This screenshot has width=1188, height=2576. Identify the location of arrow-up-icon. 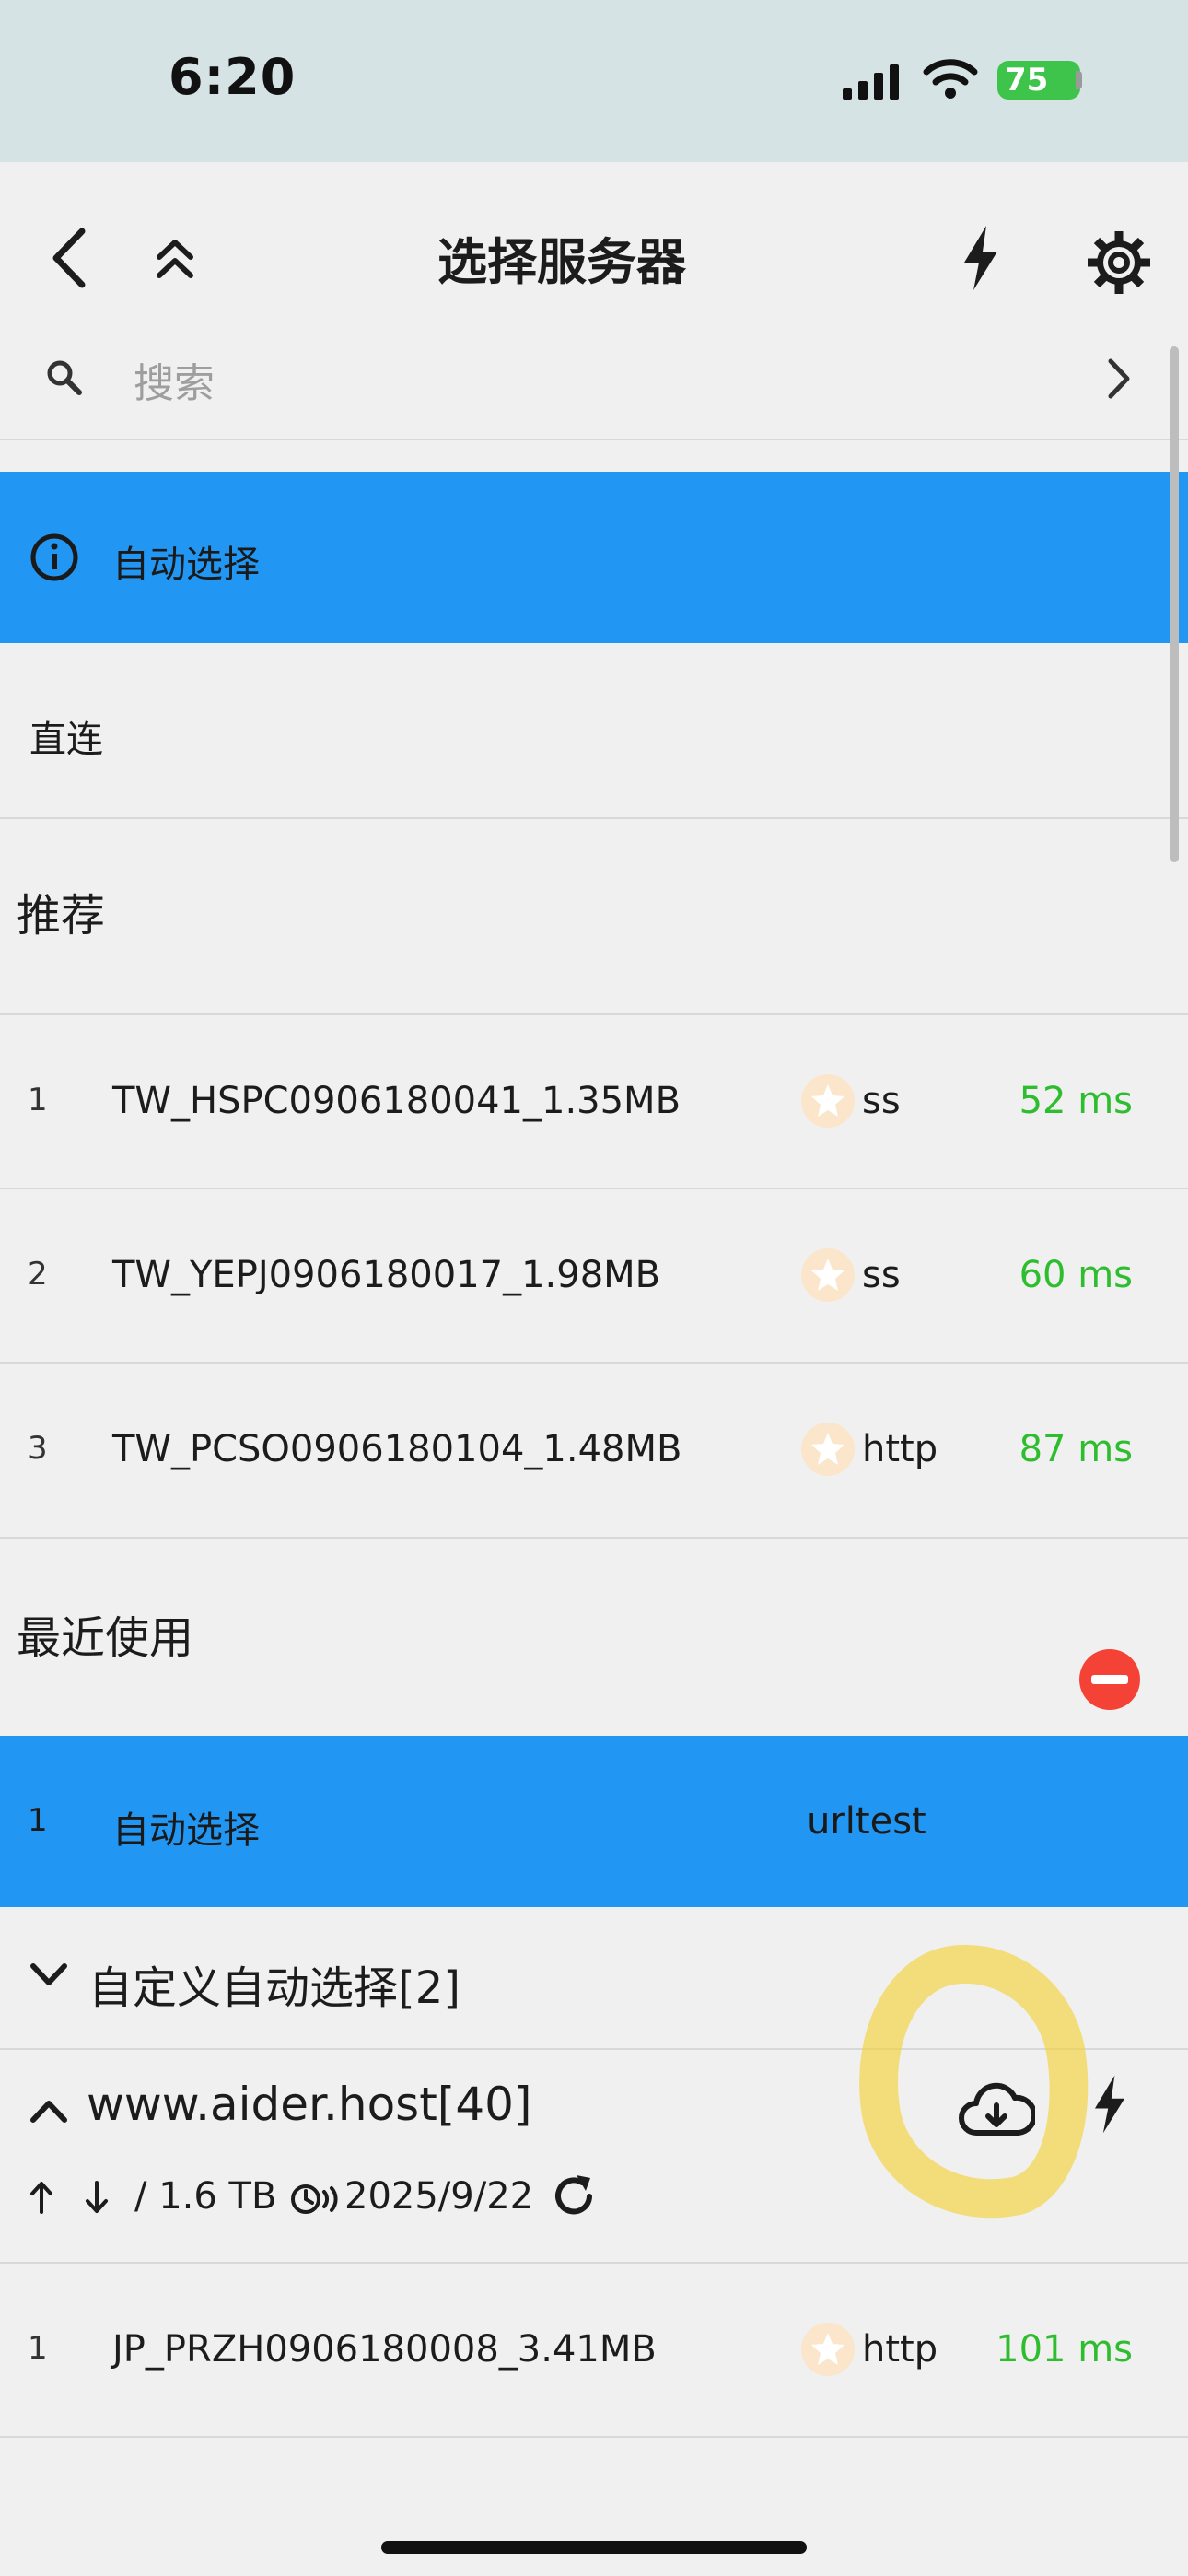
(41, 2198).